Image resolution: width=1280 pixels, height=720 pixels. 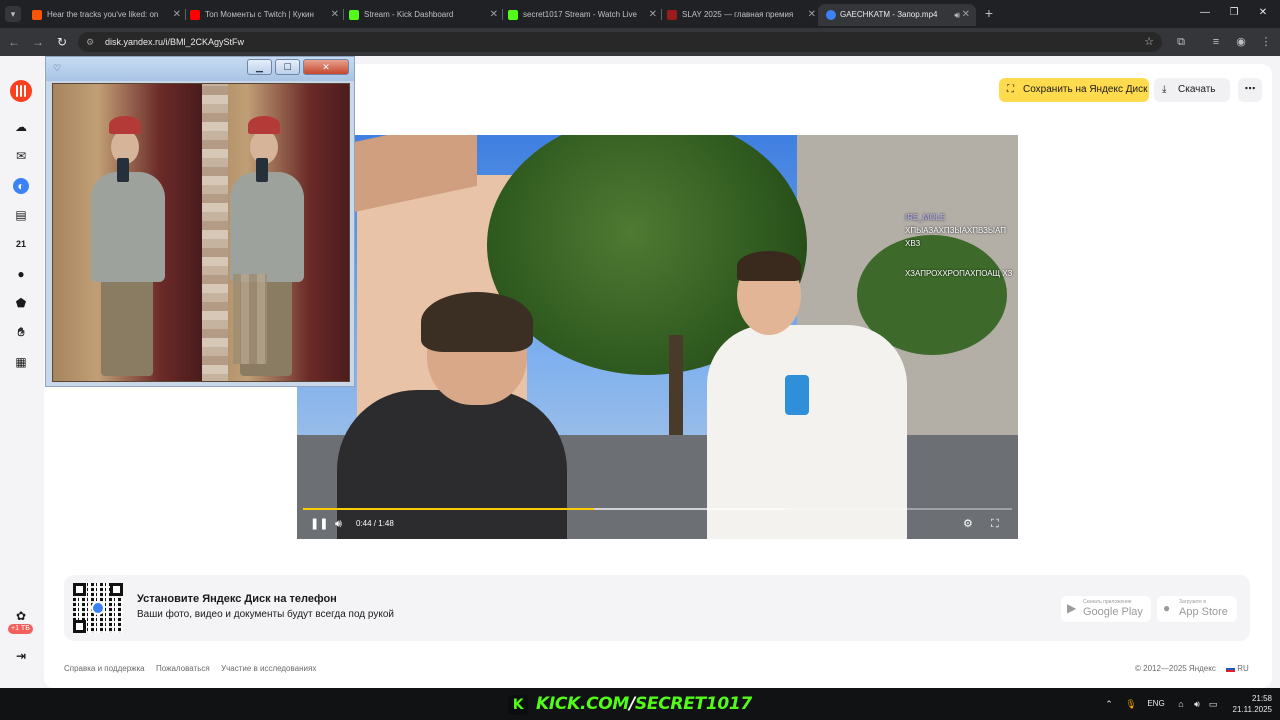 What do you see at coordinates (989, 13) in the screenshot?
I see `new-tab-button: +` at bounding box center [989, 13].